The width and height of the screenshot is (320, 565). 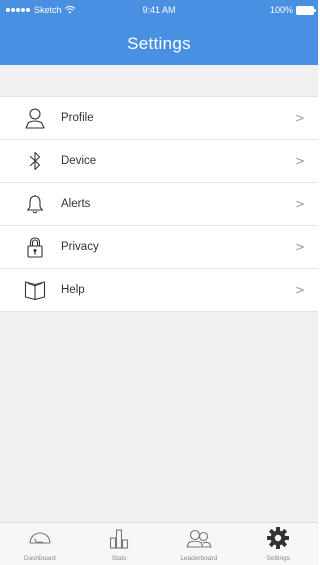 What do you see at coordinates (281, 10) in the screenshot?
I see `battery-percent: 100%` at bounding box center [281, 10].